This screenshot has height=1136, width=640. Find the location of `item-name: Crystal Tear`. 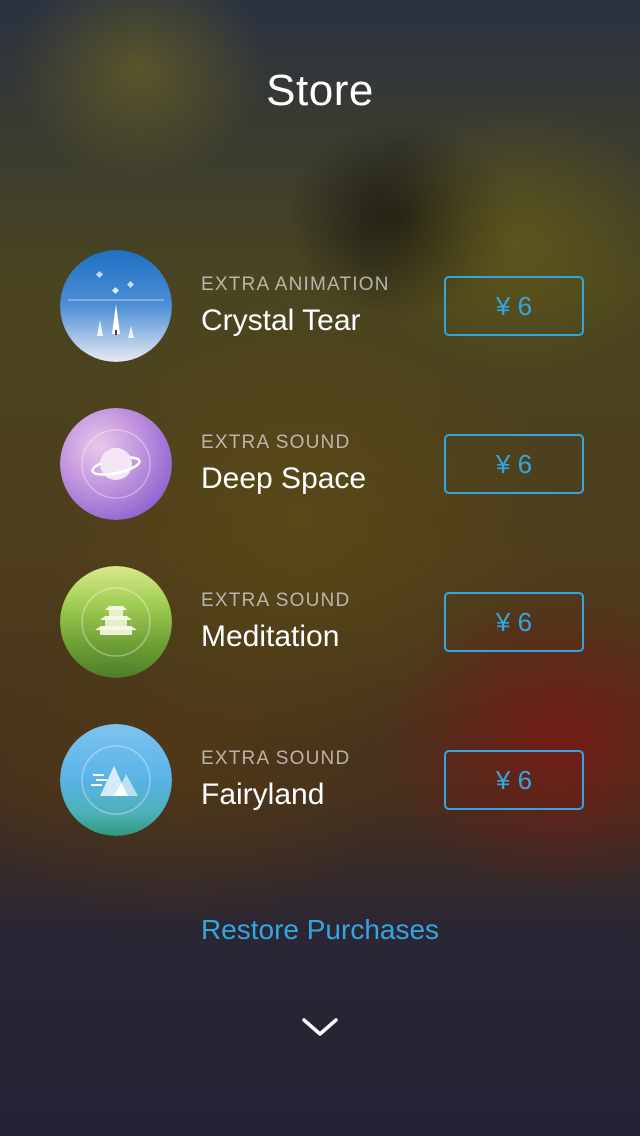

item-name: Crystal Tear is located at coordinates (281, 320).